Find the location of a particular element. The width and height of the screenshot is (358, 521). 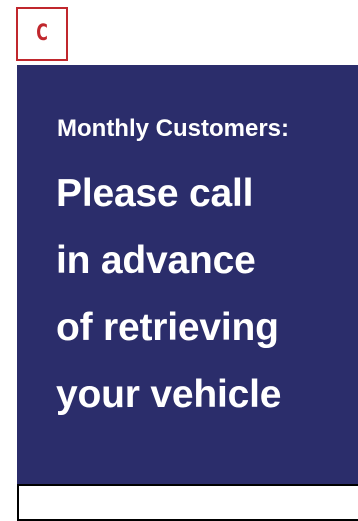

section-letter: C is located at coordinates (42, 33).